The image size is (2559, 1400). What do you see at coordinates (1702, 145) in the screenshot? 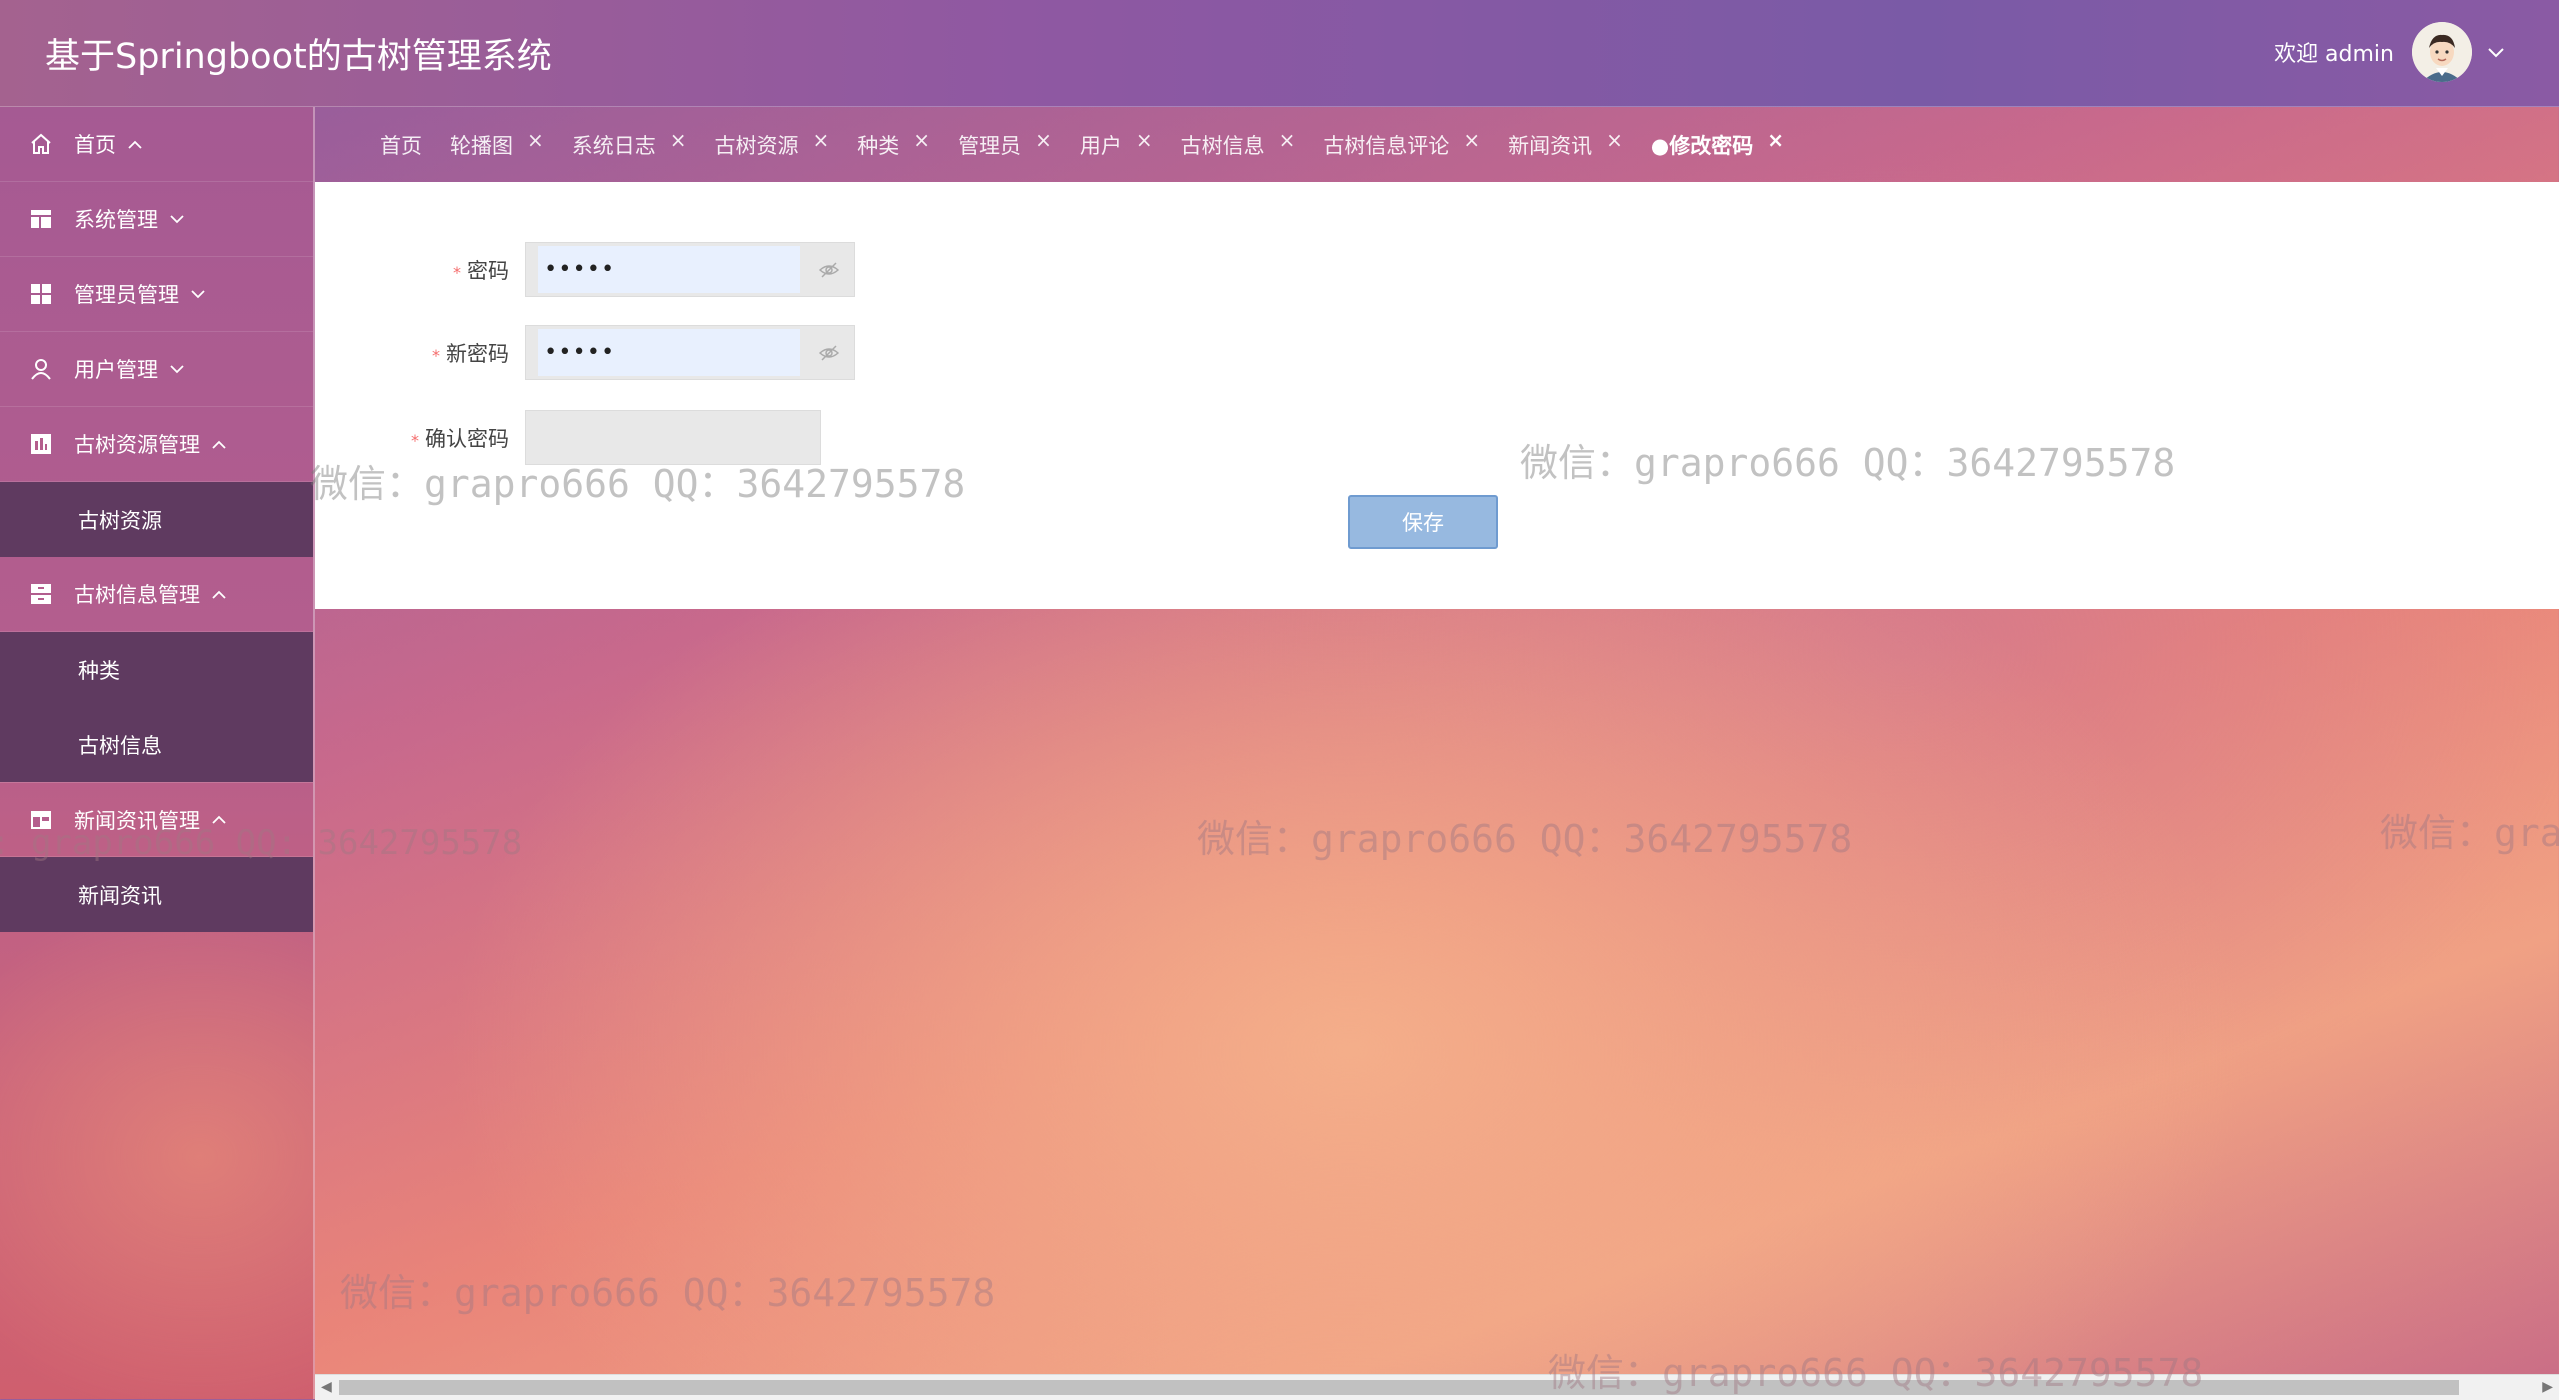
I see `tab-label: ●修改密码` at bounding box center [1702, 145].